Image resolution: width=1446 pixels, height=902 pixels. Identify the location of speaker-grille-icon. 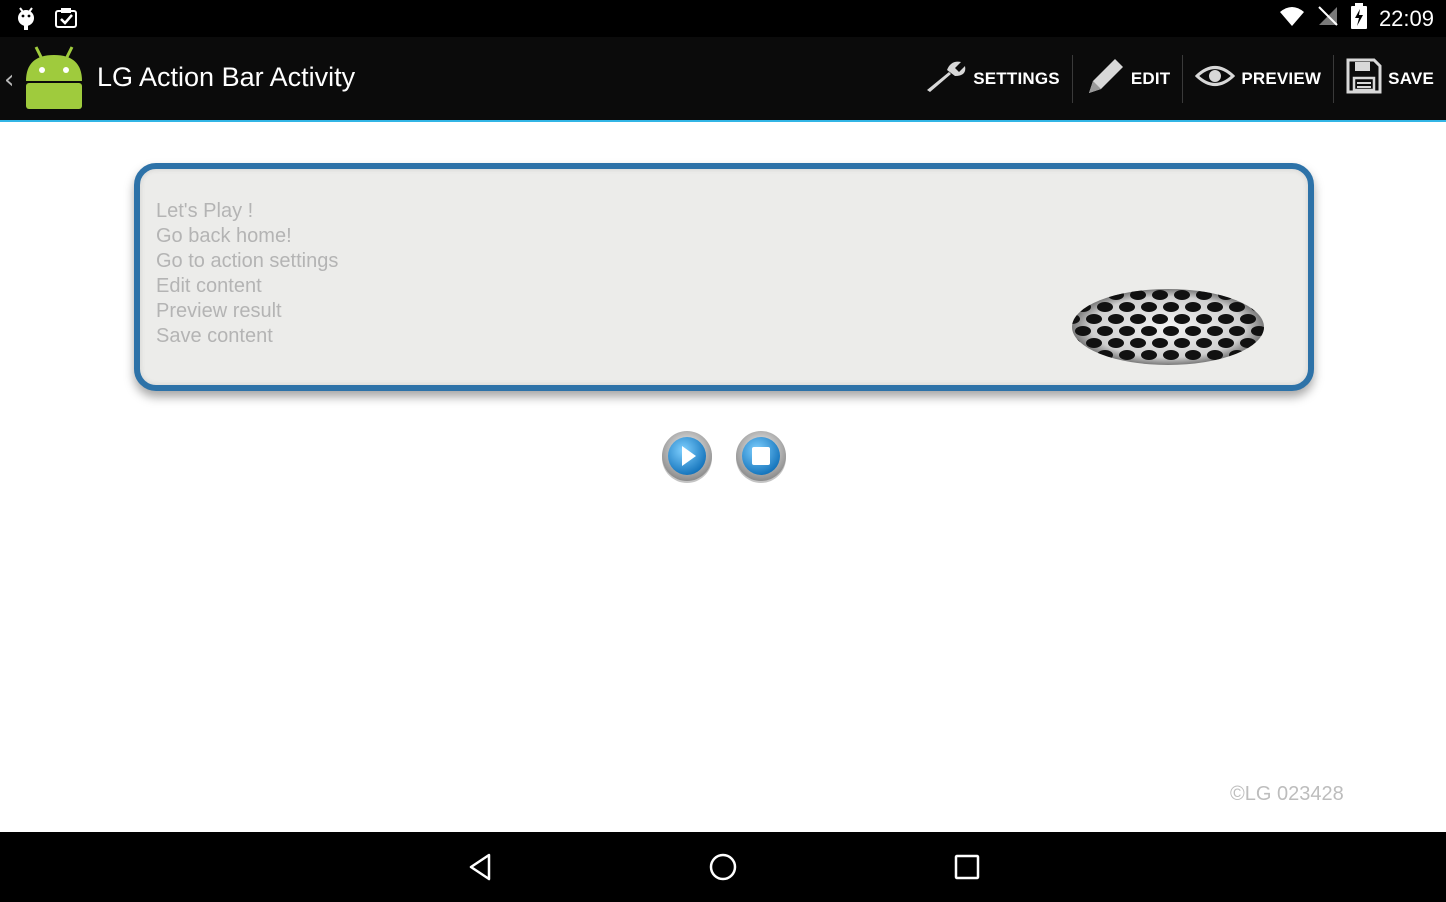
(1168, 327).